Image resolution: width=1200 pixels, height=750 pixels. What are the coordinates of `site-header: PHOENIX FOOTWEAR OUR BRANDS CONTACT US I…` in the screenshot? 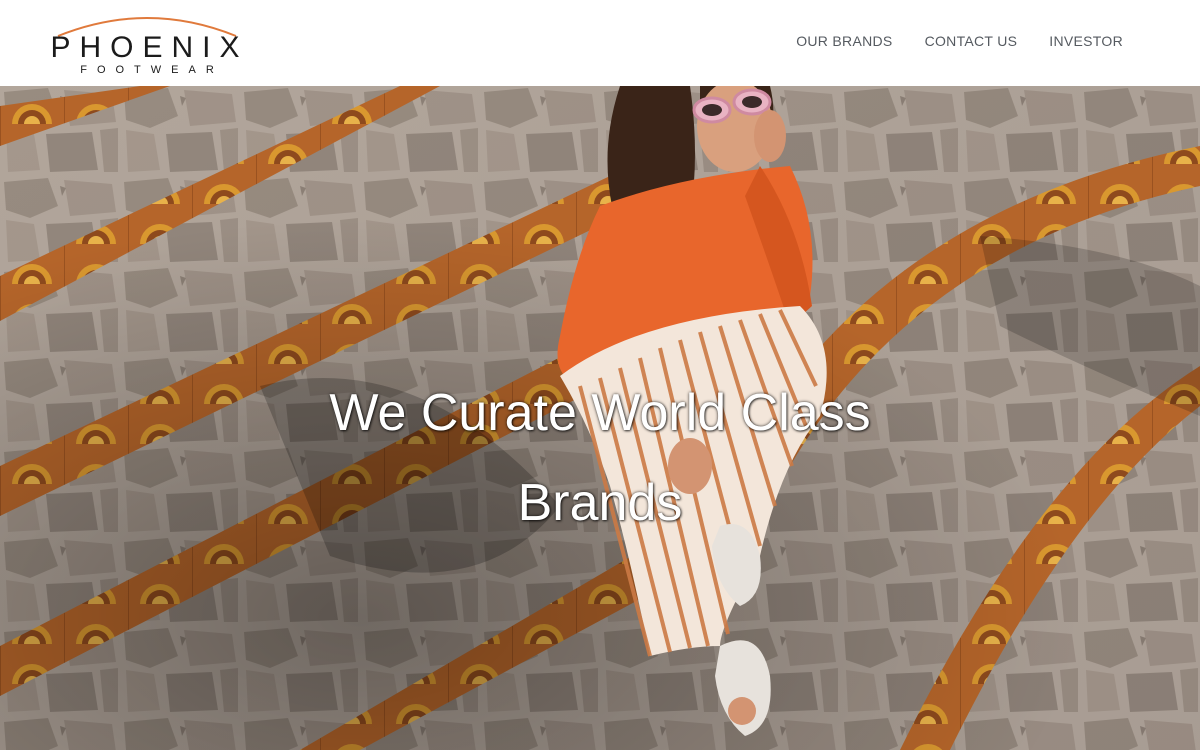 It's located at (600, 43).